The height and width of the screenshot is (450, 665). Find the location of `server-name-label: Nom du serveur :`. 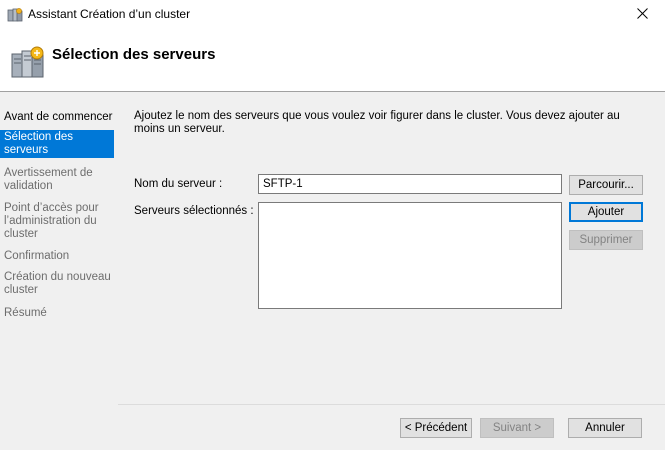

server-name-label: Nom du serveur : is located at coordinates (178, 184).